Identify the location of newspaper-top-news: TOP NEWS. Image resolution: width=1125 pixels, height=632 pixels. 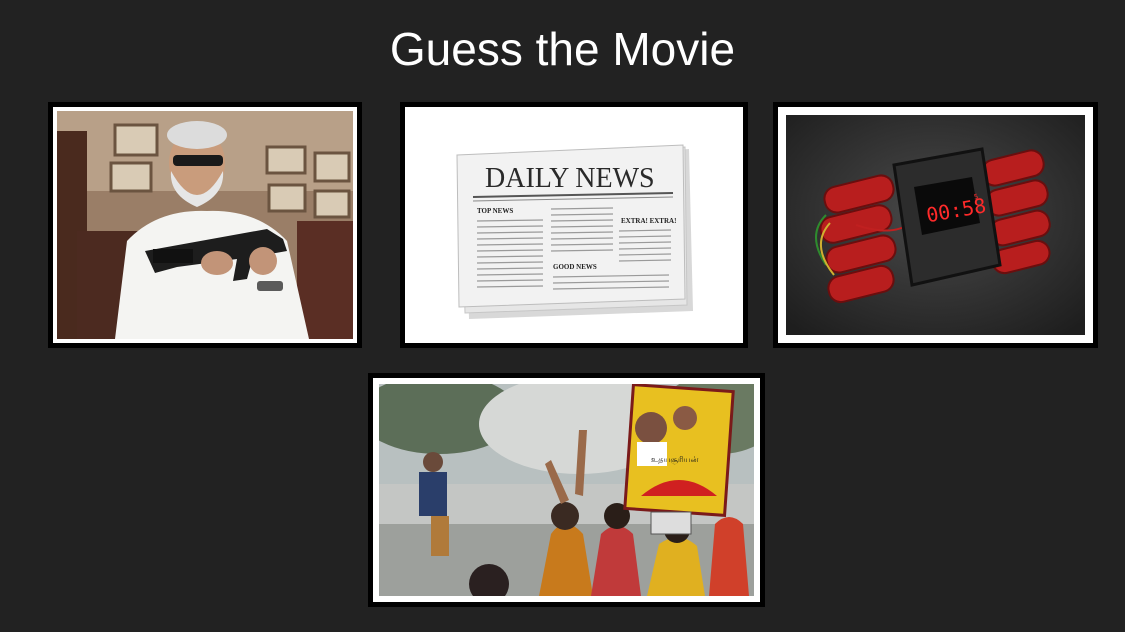
(495, 211).